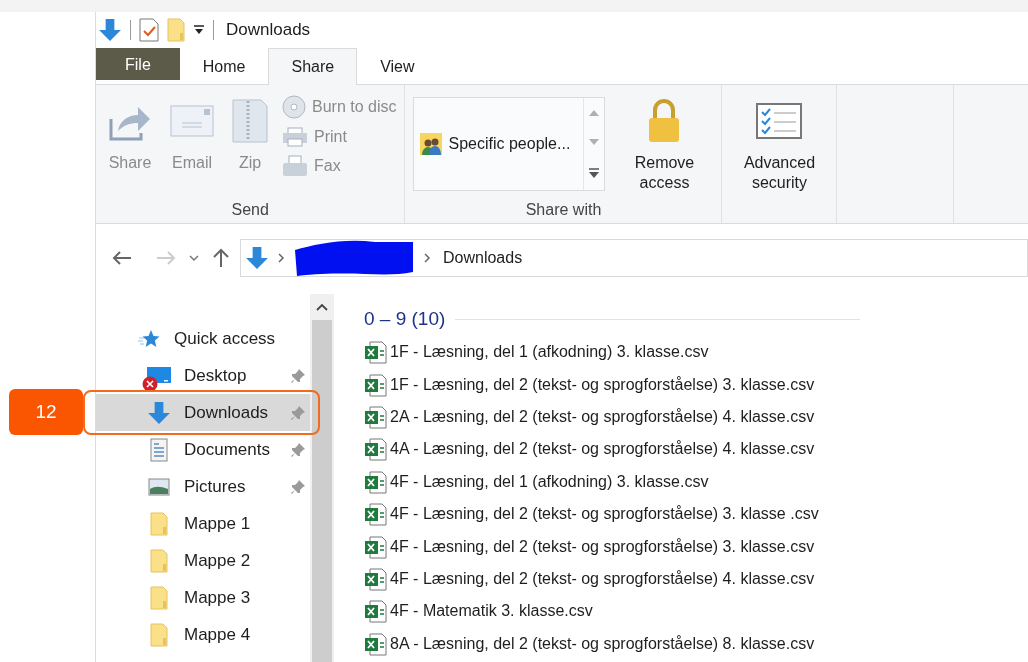  What do you see at coordinates (397, 66) in the screenshot?
I see `ribbon-tab: View` at bounding box center [397, 66].